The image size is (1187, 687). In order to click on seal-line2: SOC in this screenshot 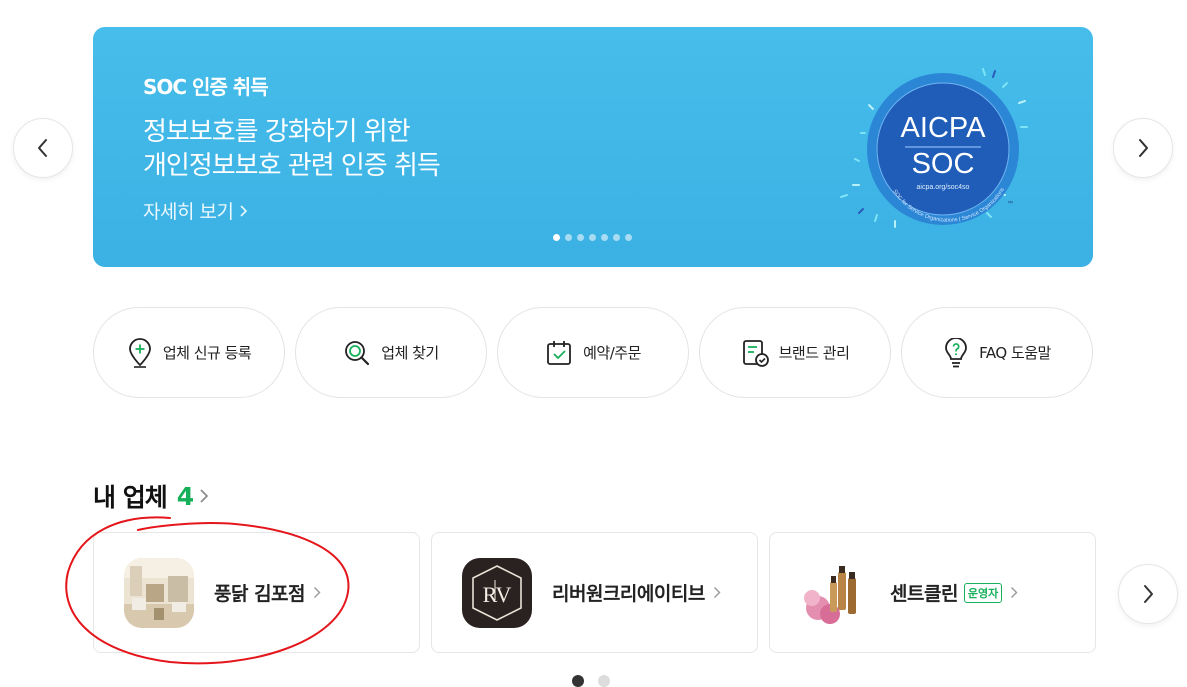, I will do `click(943, 164)`.